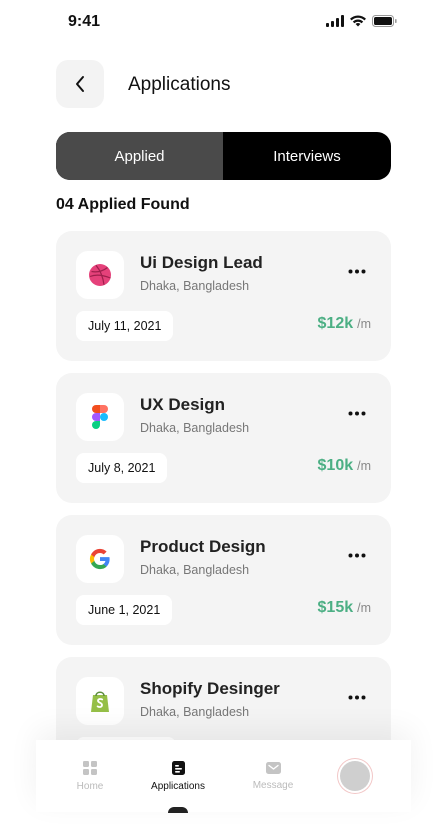  What do you see at coordinates (307, 156) in the screenshot?
I see `tab-interviews: Interviews` at bounding box center [307, 156].